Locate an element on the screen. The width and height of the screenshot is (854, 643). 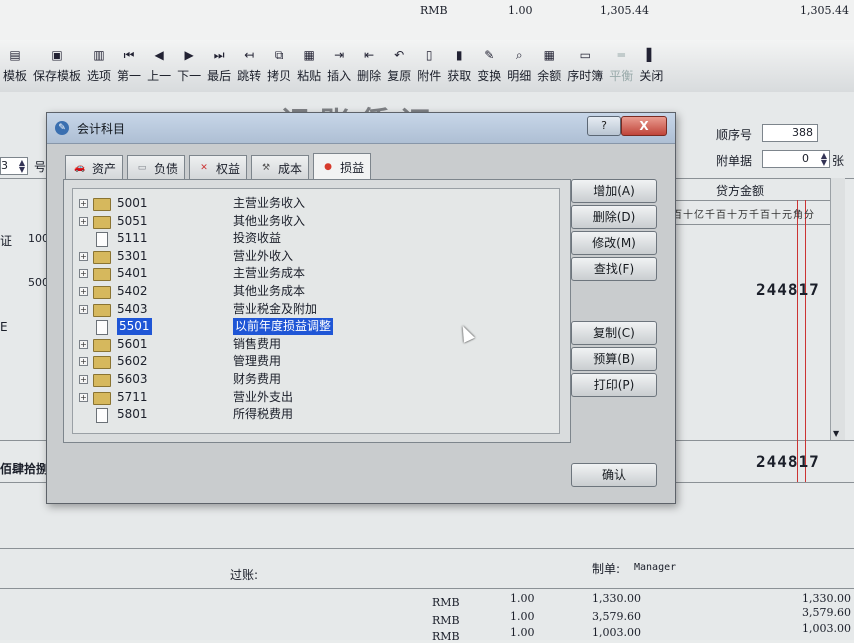
tab-profit-loss: ● 损益 is located at coordinates (342, 166).